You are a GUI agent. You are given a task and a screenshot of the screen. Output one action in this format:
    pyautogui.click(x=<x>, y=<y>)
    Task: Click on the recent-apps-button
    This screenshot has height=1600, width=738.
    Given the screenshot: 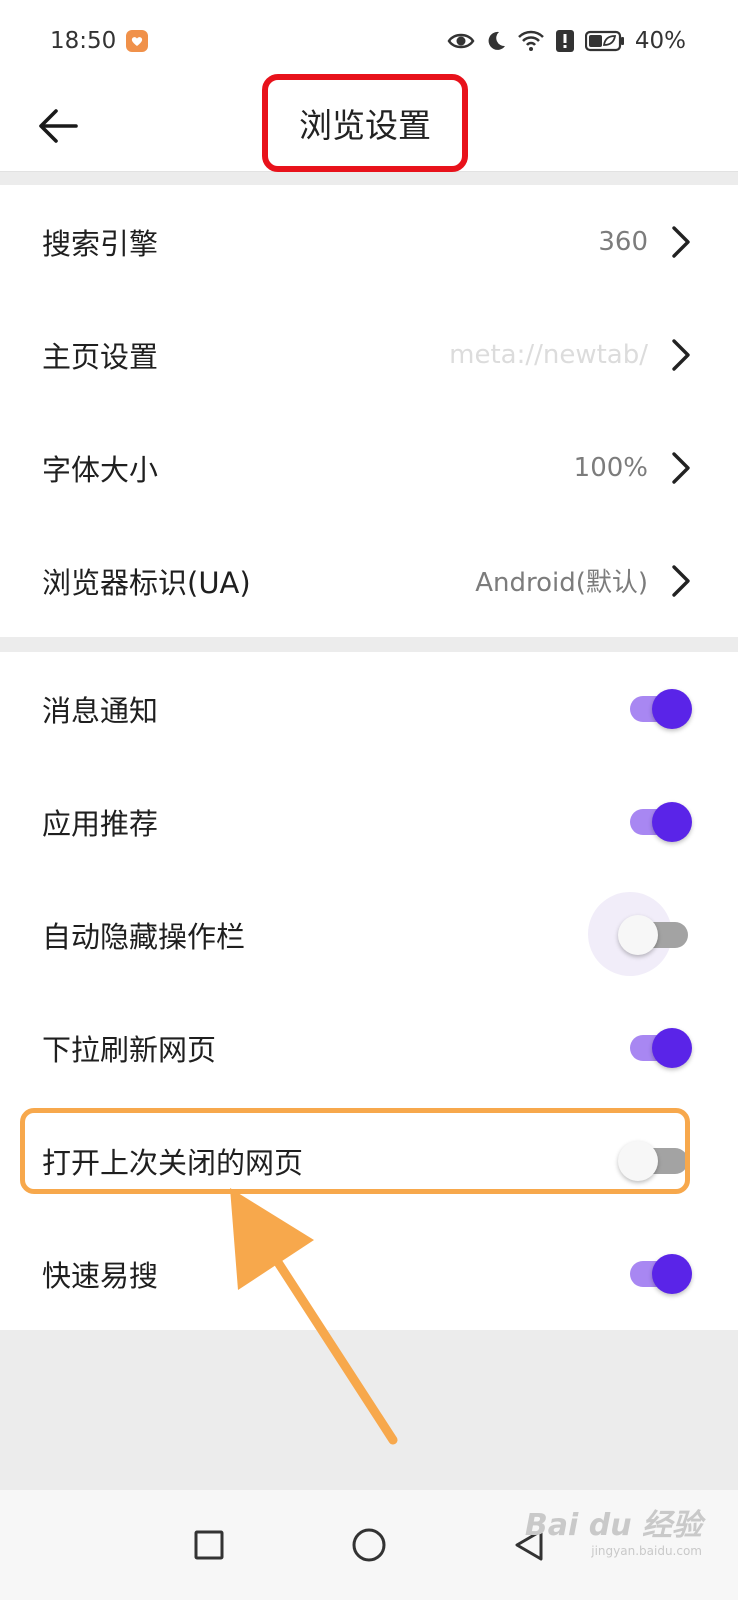 What is the action you would take?
    pyautogui.click(x=209, y=1545)
    